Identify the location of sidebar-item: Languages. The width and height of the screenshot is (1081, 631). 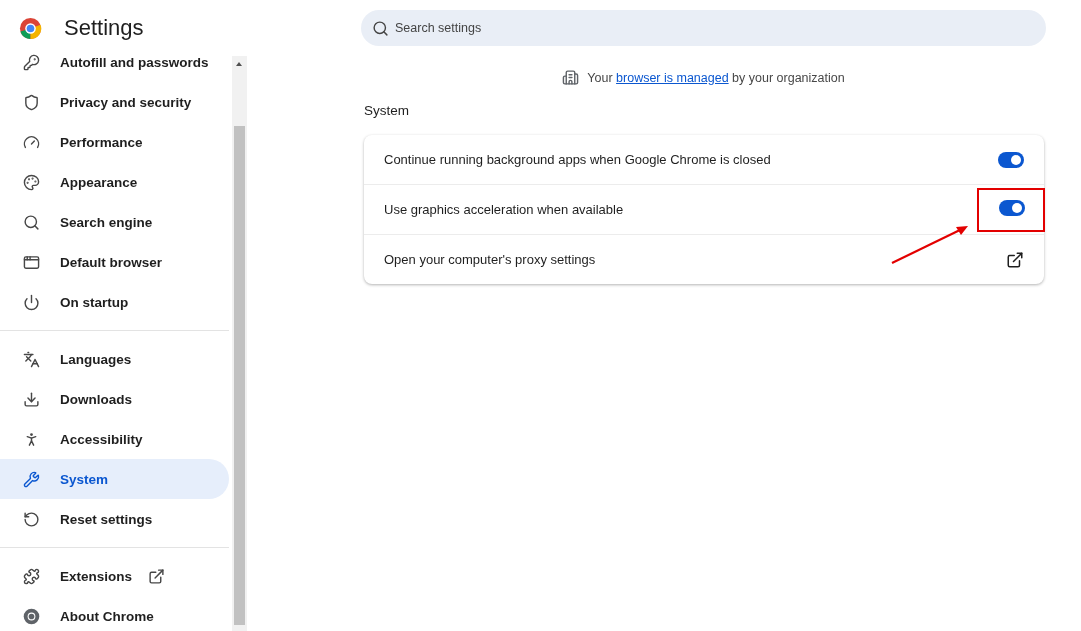
(114, 359).